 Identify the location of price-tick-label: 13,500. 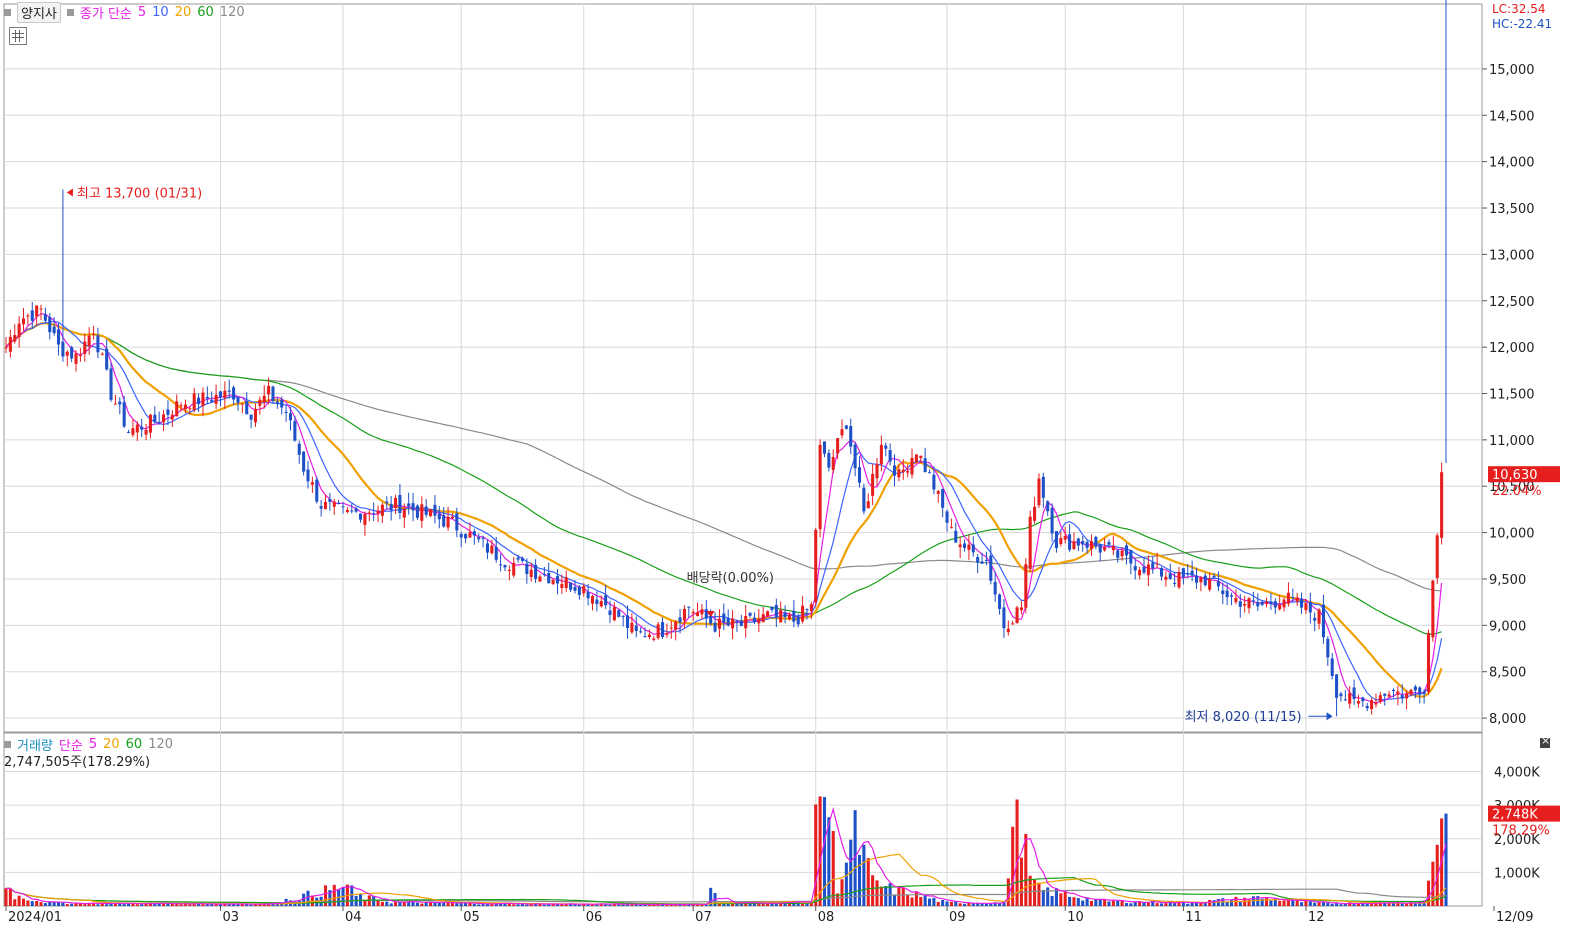
(1512, 209).